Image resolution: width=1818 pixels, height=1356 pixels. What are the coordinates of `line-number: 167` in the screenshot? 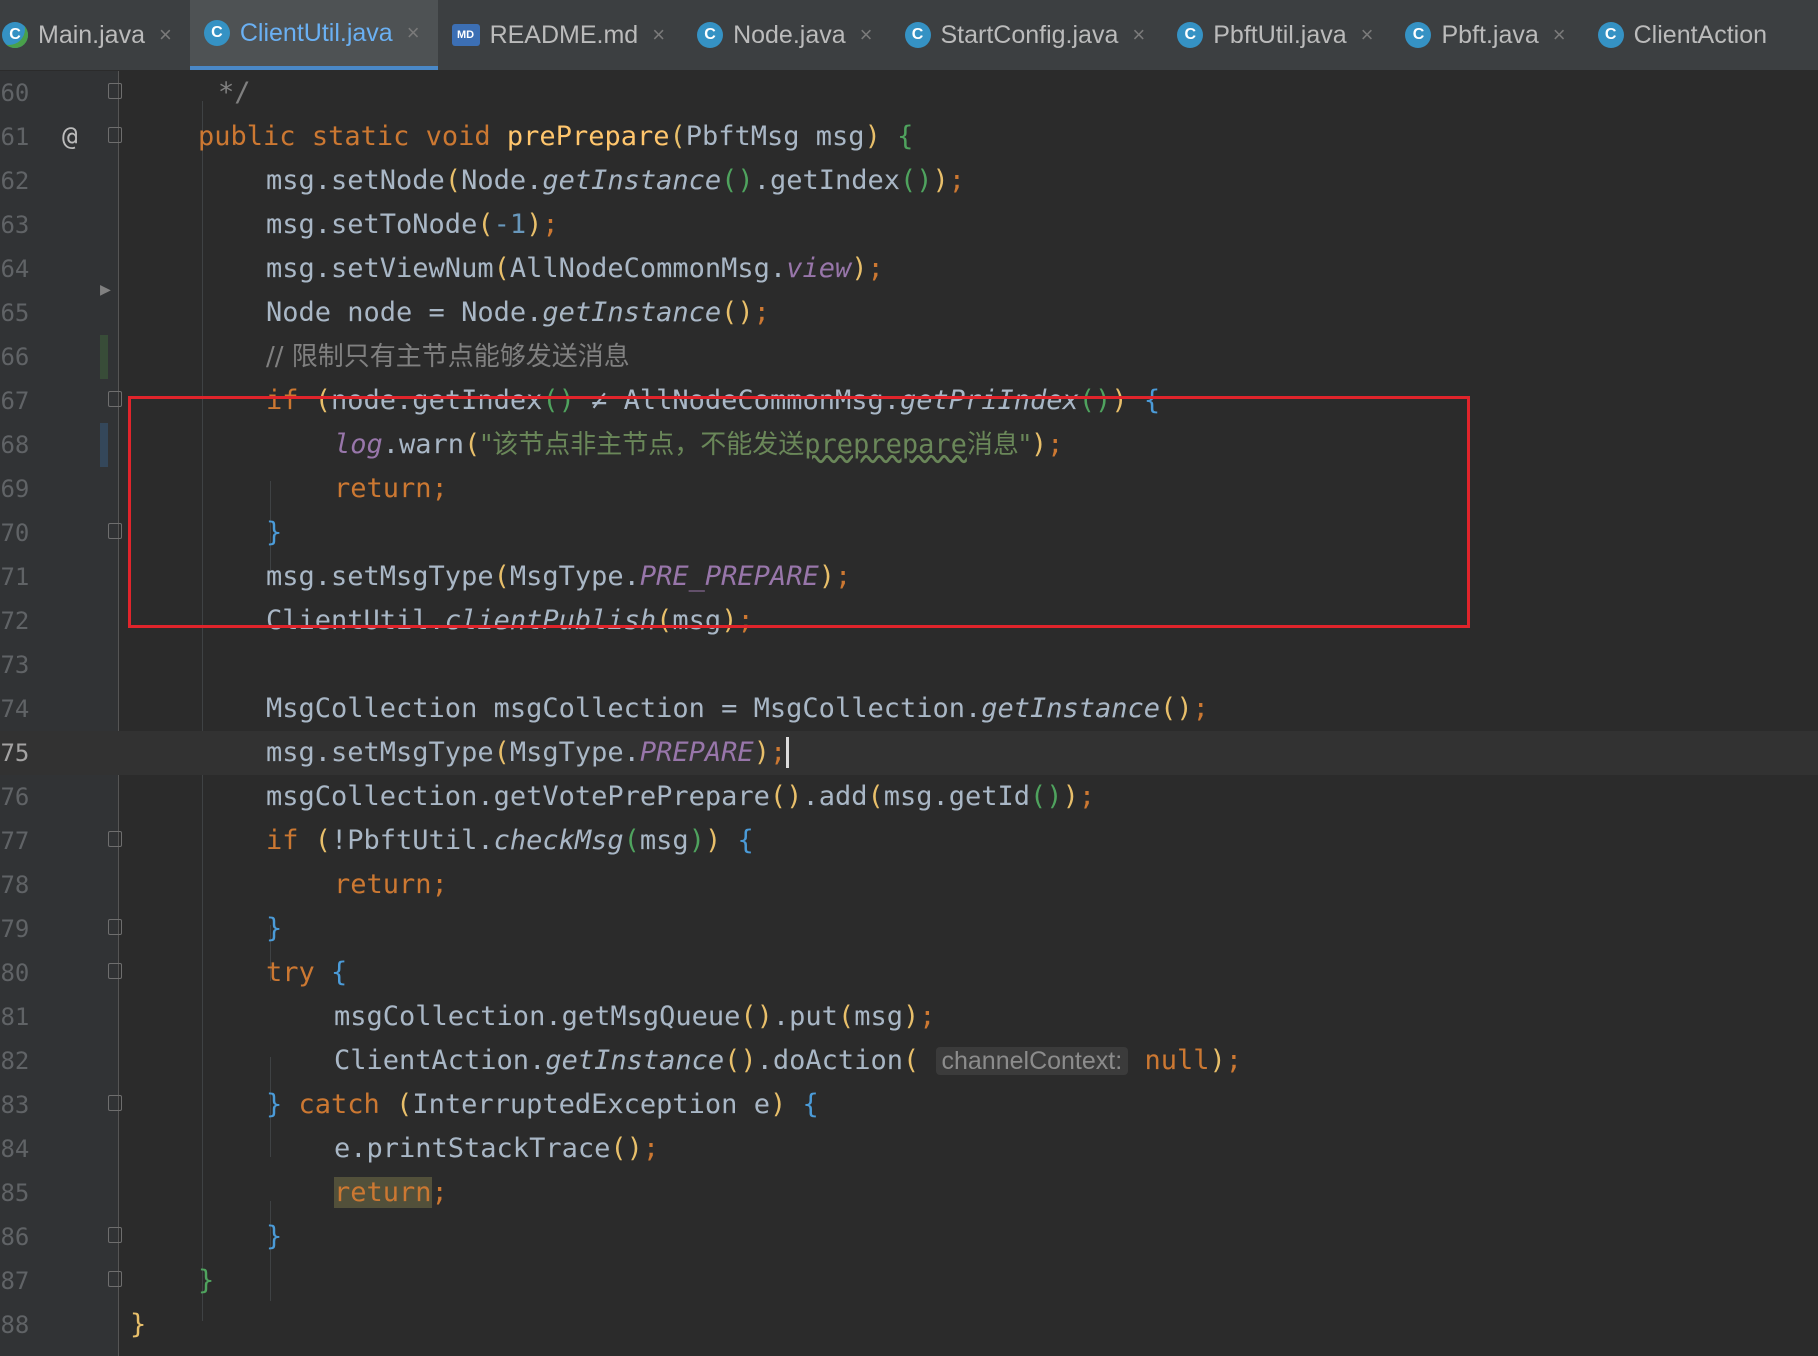 It's located at (15, 401).